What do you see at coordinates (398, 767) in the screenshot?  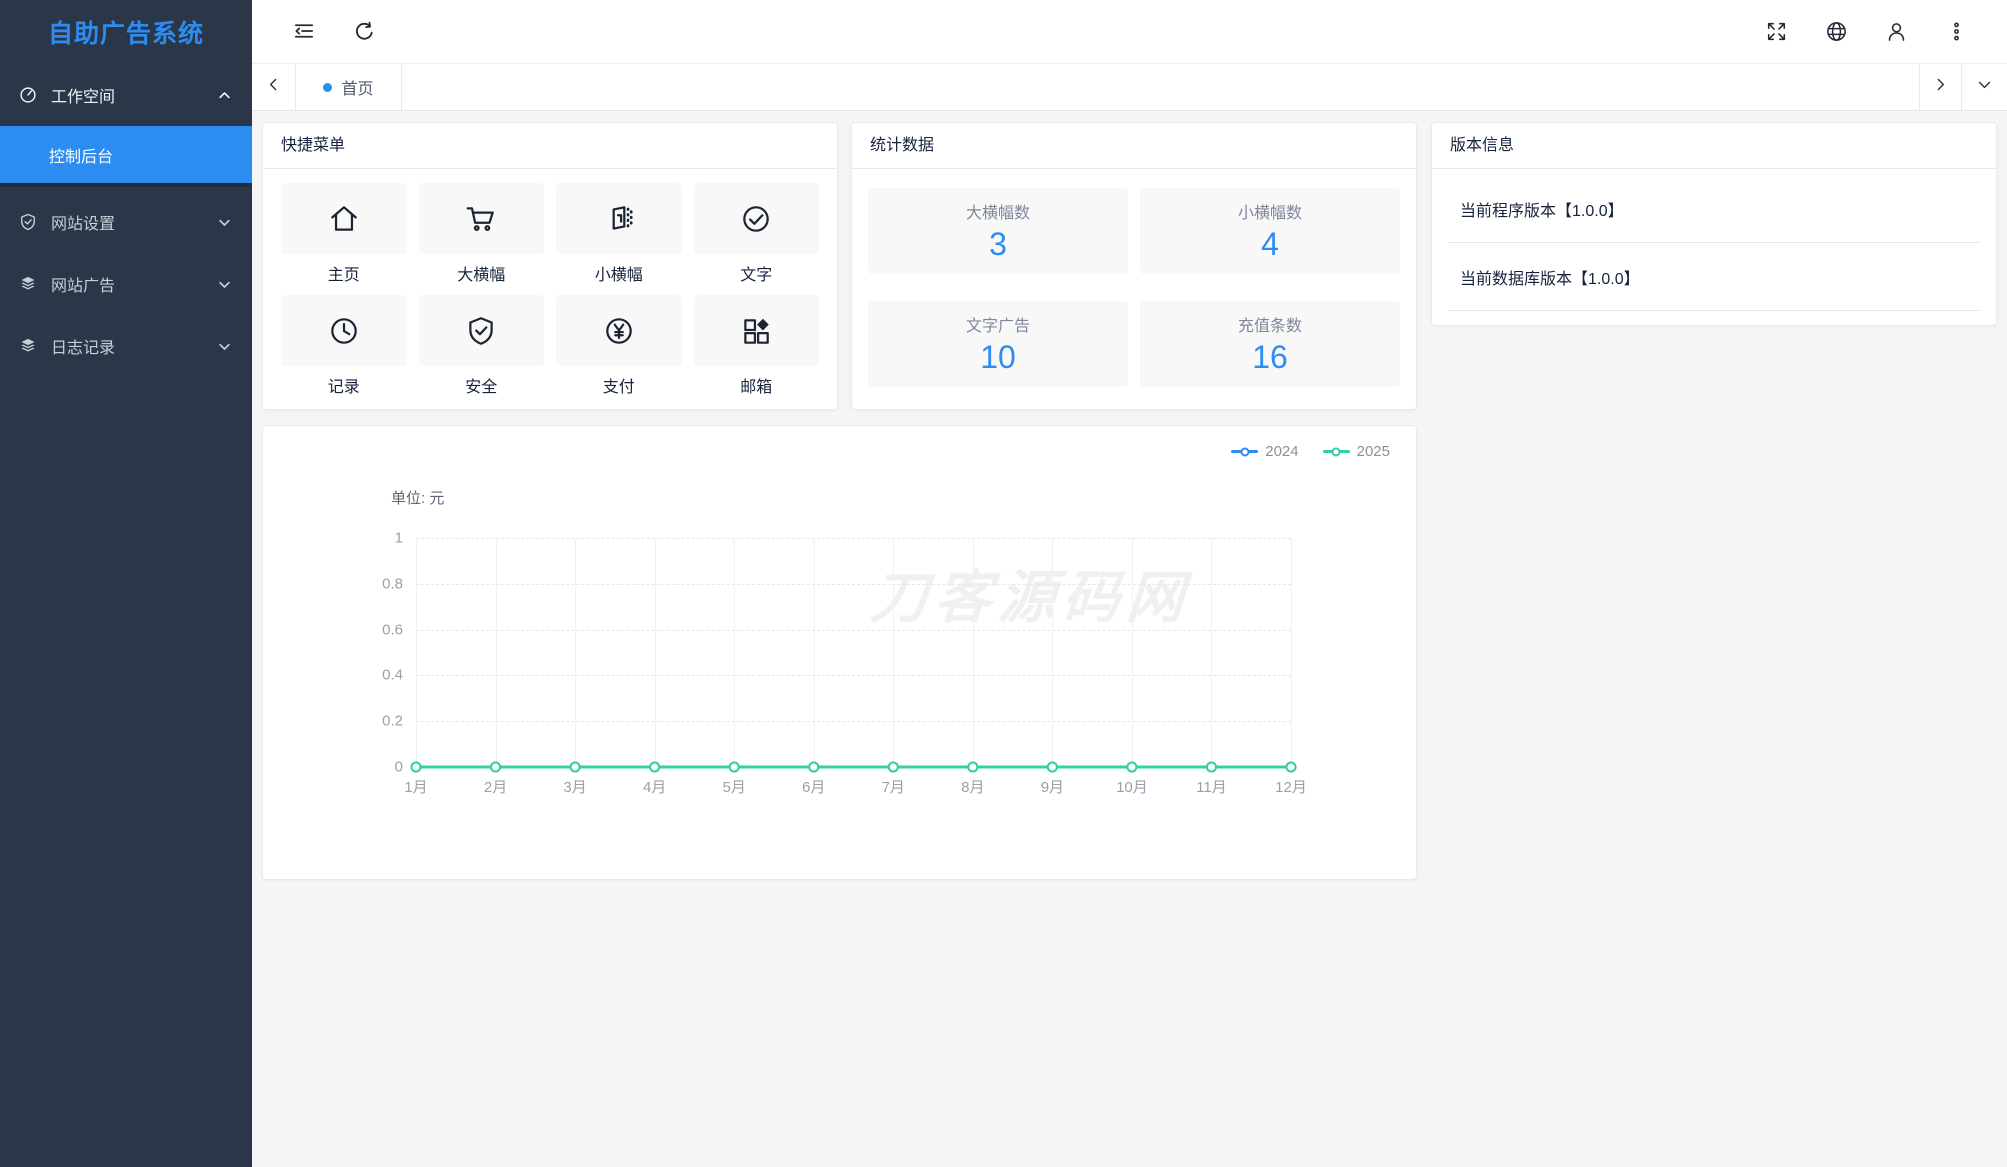 I see `y-axis-tick-label: 0` at bounding box center [398, 767].